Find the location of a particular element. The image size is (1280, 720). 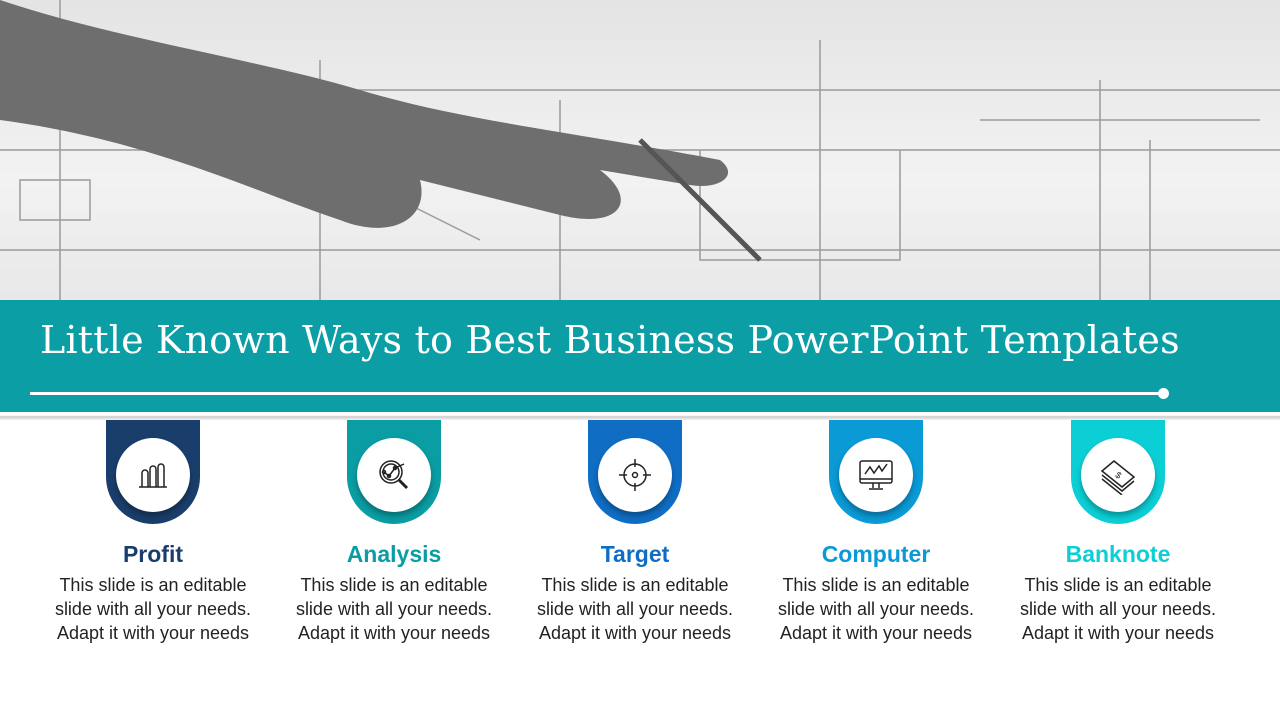

bar-chart-icon is located at coordinates (153, 475).